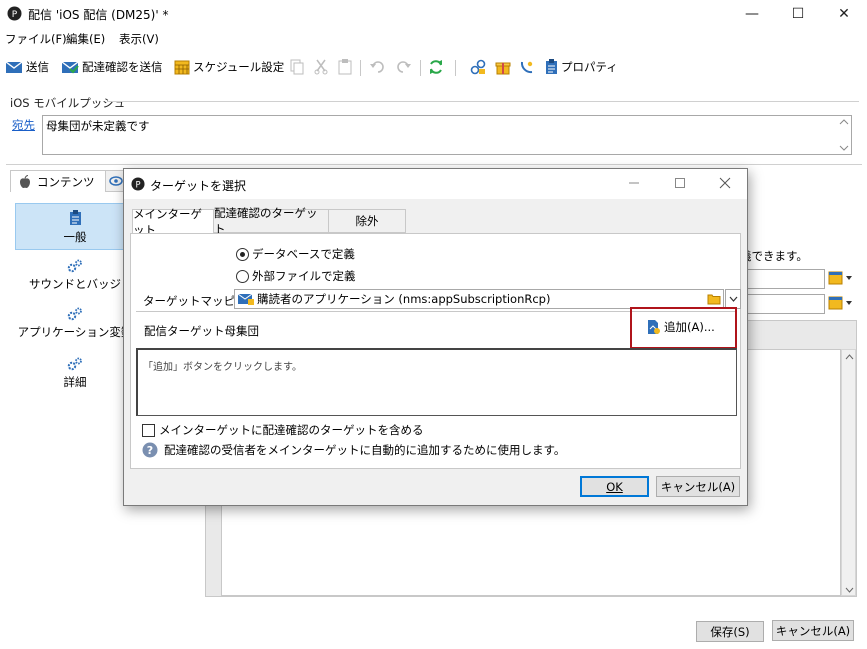 This screenshot has height=649, width=867. I want to click on radio-external-file: 外部ファイルで定義, so click(296, 276).